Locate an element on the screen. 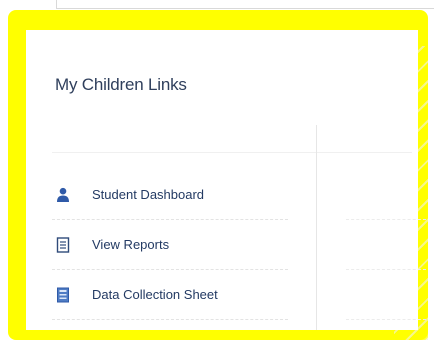 This screenshot has width=434, height=346. right-column is located at coordinates (386, 245).